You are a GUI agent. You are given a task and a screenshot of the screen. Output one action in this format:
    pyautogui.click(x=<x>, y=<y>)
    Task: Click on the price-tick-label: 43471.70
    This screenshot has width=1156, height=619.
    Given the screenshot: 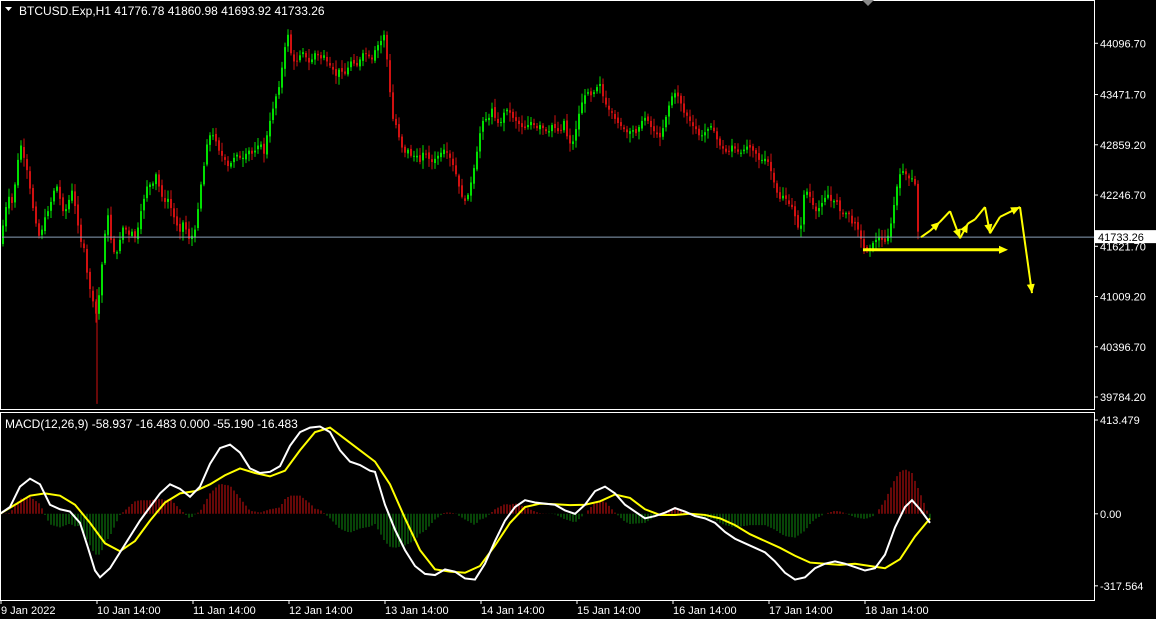 What is the action you would take?
    pyautogui.click(x=1123, y=96)
    